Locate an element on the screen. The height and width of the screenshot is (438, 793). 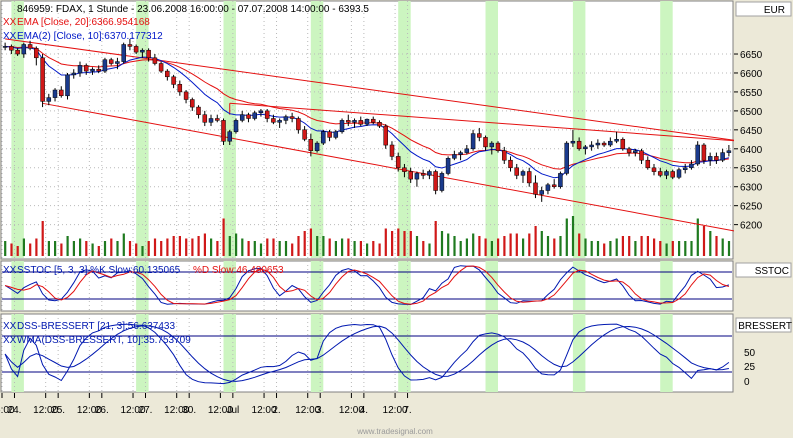
time-tick-label: Jul is located at coordinates (232, 410).